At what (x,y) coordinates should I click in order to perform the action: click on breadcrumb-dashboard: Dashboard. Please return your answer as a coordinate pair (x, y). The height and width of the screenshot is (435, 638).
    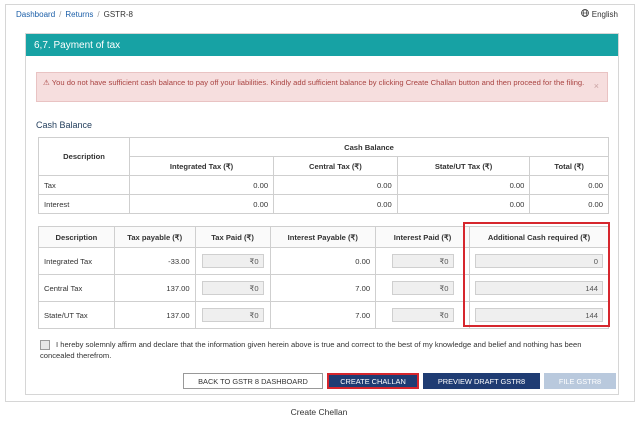
    Looking at the image, I should click on (35, 14).